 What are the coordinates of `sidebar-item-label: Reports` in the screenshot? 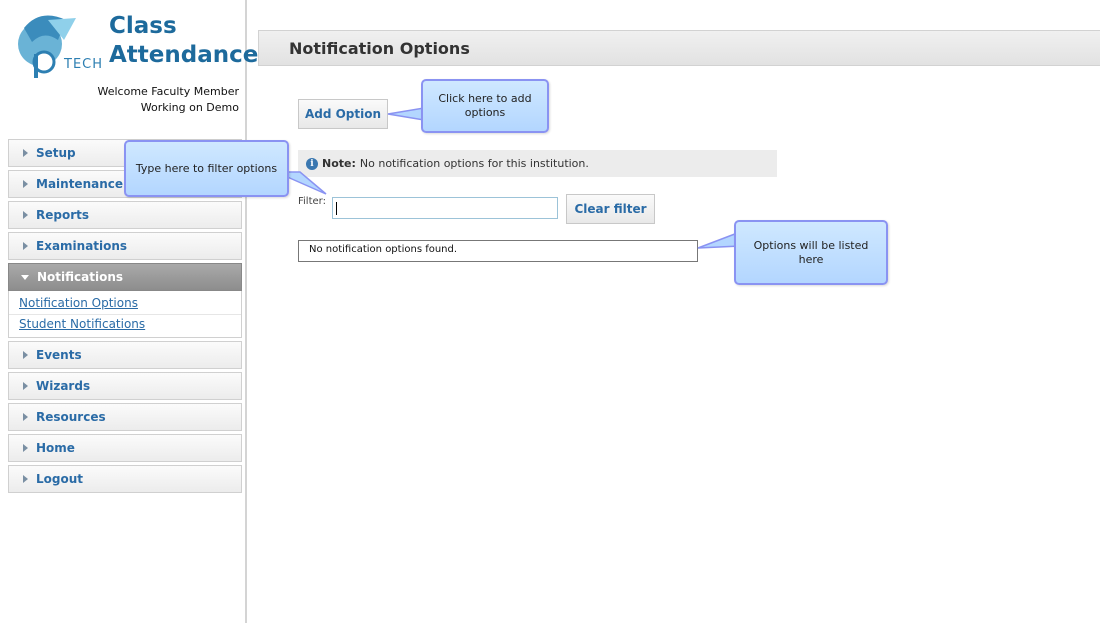 It's located at (63, 215).